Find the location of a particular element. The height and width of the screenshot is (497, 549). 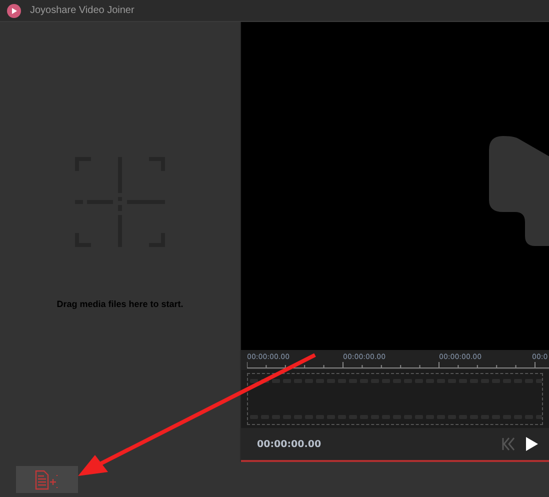

window-title: Joyoshare Video Joiner is located at coordinates (82, 10).